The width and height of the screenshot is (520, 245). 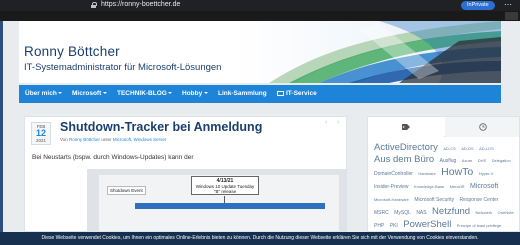 I want to click on tag-link: DHS, so click(x=482, y=160).